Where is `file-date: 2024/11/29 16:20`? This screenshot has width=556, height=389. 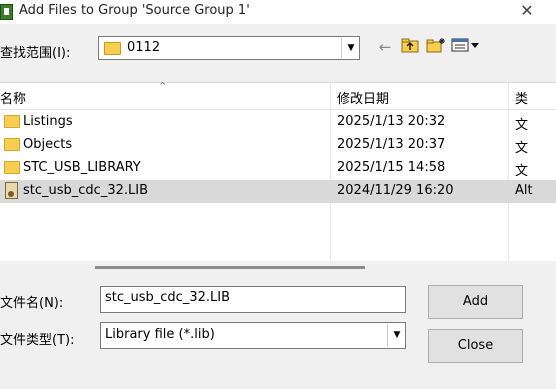
file-date: 2024/11/29 16:20 is located at coordinates (395, 190).